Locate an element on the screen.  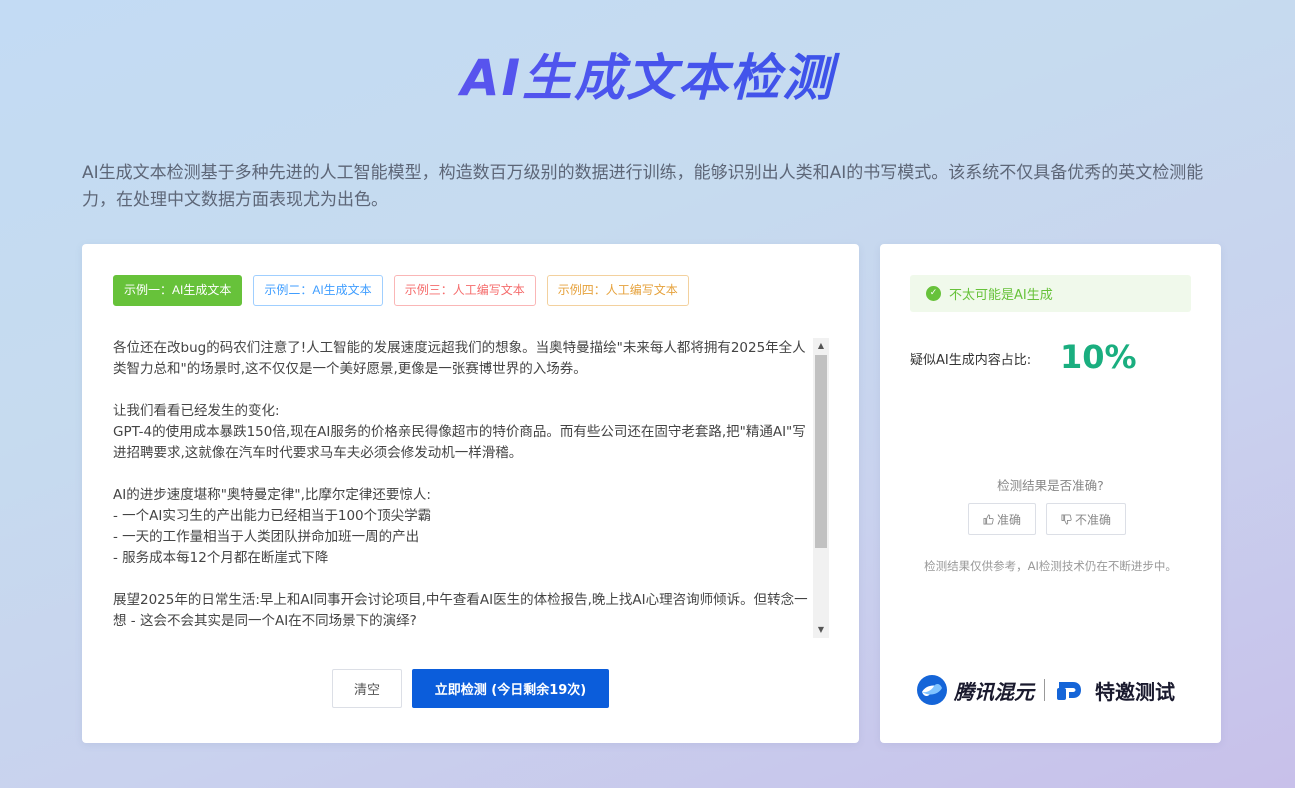
text-scrollbar: ▲ ▼ is located at coordinates (821, 488).